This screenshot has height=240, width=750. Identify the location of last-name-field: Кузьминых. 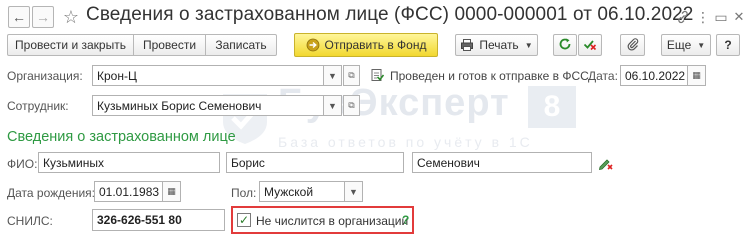
(129, 162).